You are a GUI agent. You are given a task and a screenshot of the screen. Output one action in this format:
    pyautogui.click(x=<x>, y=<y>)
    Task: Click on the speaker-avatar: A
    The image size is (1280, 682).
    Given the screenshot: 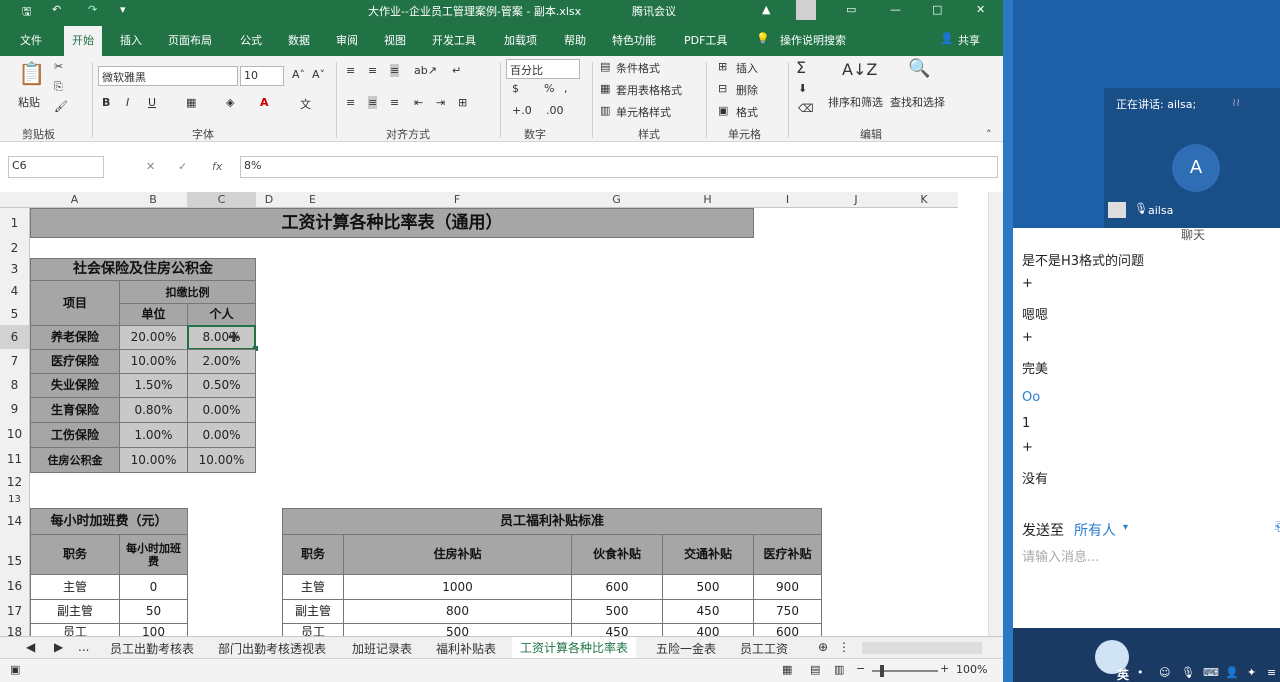 What is the action you would take?
    pyautogui.click(x=1196, y=168)
    